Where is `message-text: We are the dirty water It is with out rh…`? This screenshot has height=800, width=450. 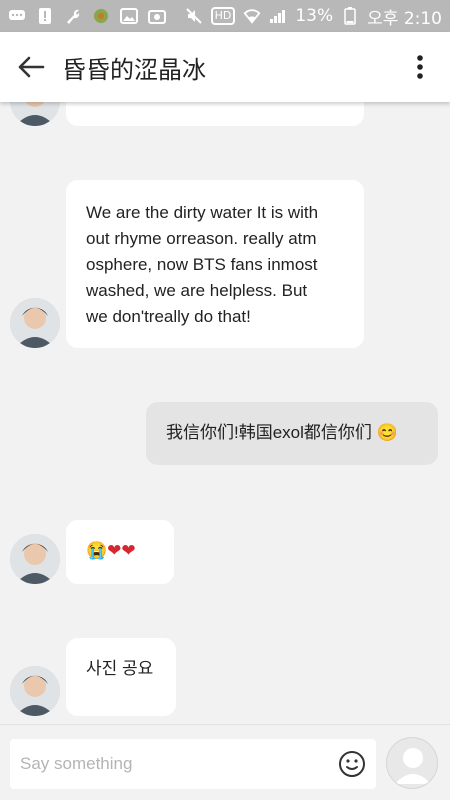 message-text: We are the dirty water It is with out rh… is located at coordinates (202, 264).